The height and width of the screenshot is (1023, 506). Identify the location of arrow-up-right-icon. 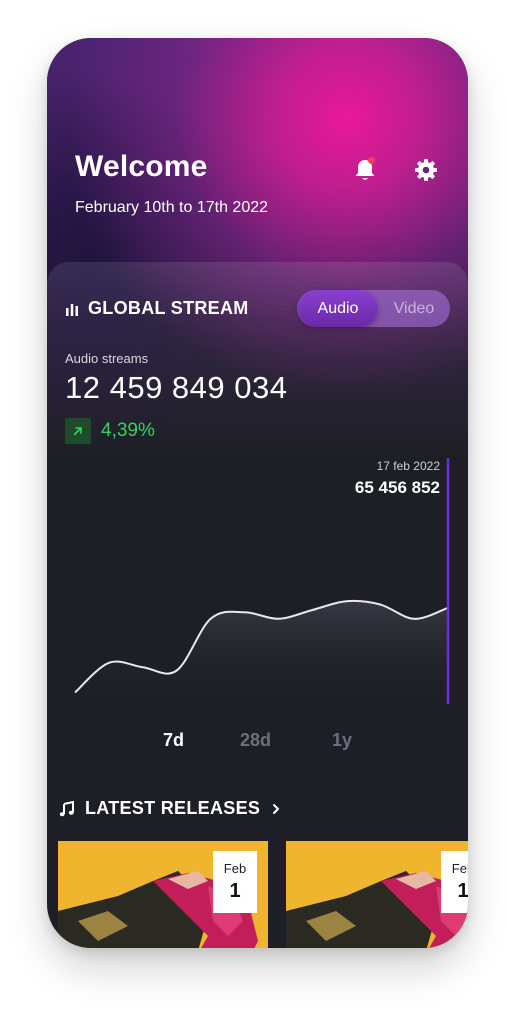
(77, 431).